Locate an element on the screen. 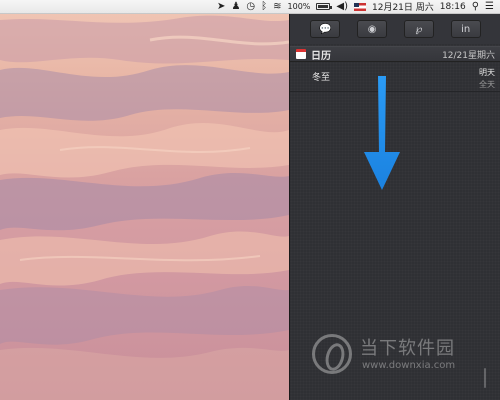  battery-icon is located at coordinates (324, 7).